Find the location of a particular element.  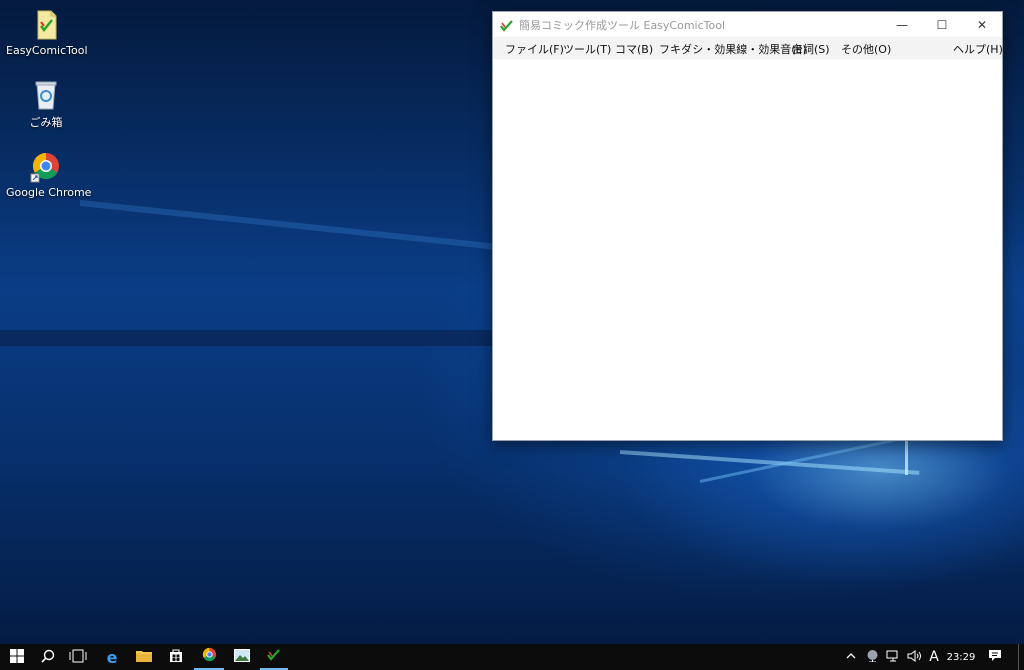

volume-button is located at coordinates (914, 657).